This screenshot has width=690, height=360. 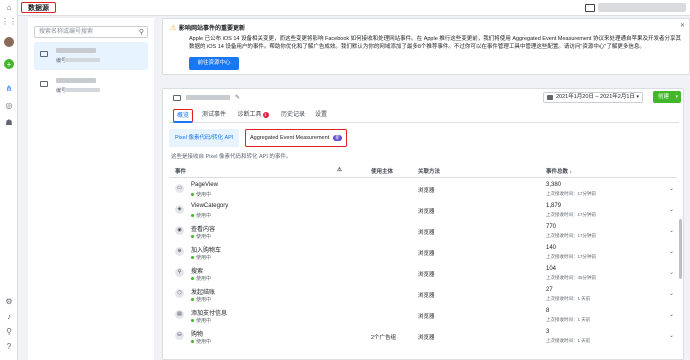 What do you see at coordinates (321, 116) in the screenshot?
I see `tab-settings: 设置` at bounding box center [321, 116].